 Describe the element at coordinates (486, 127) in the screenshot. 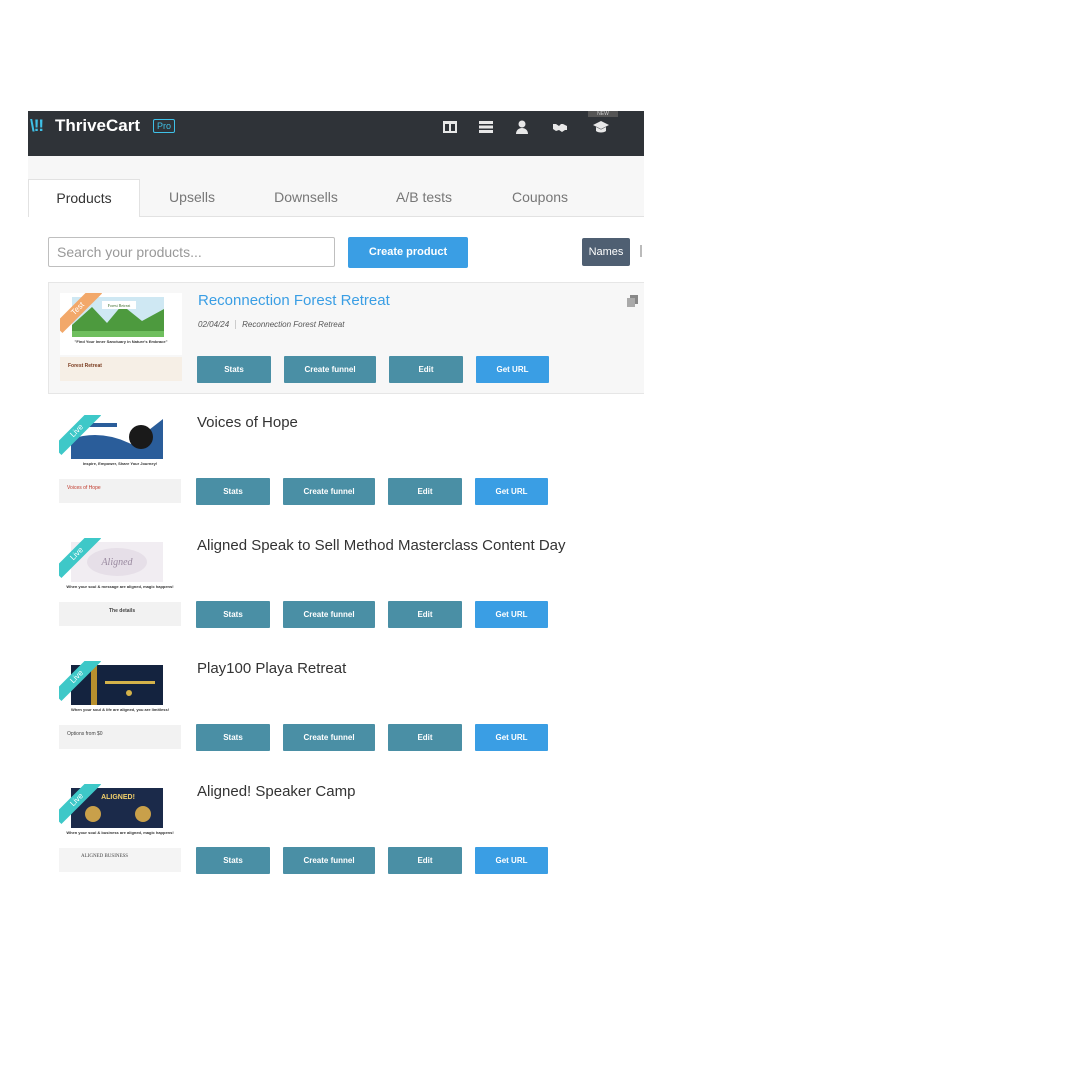

I see `table-icon` at that location.